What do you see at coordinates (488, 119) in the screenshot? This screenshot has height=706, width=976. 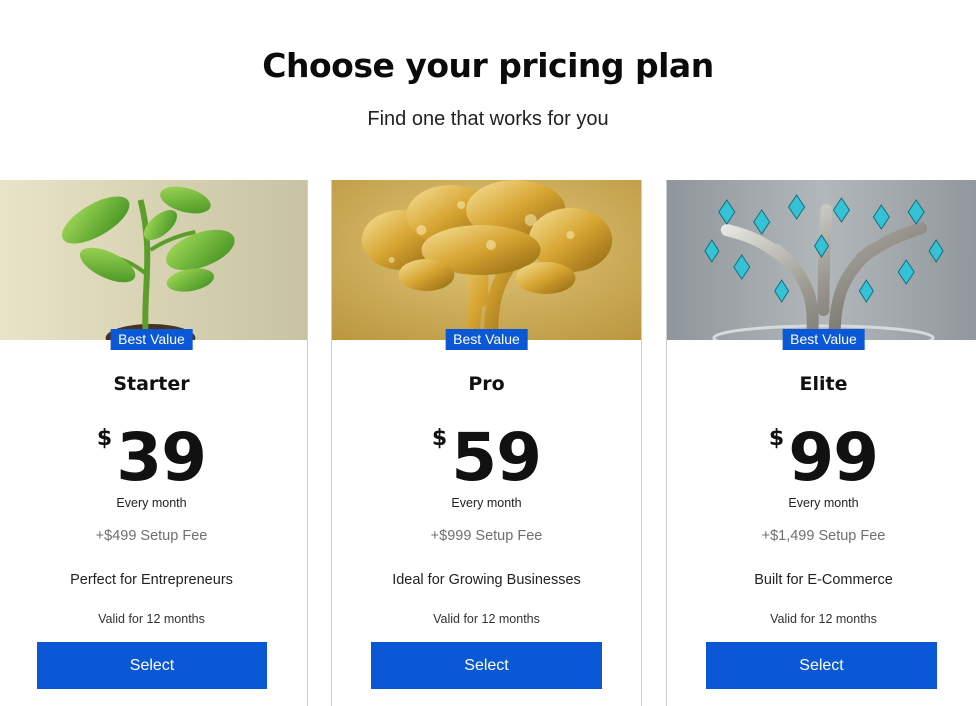 I see `page-subtitle: Find one that works for you` at bounding box center [488, 119].